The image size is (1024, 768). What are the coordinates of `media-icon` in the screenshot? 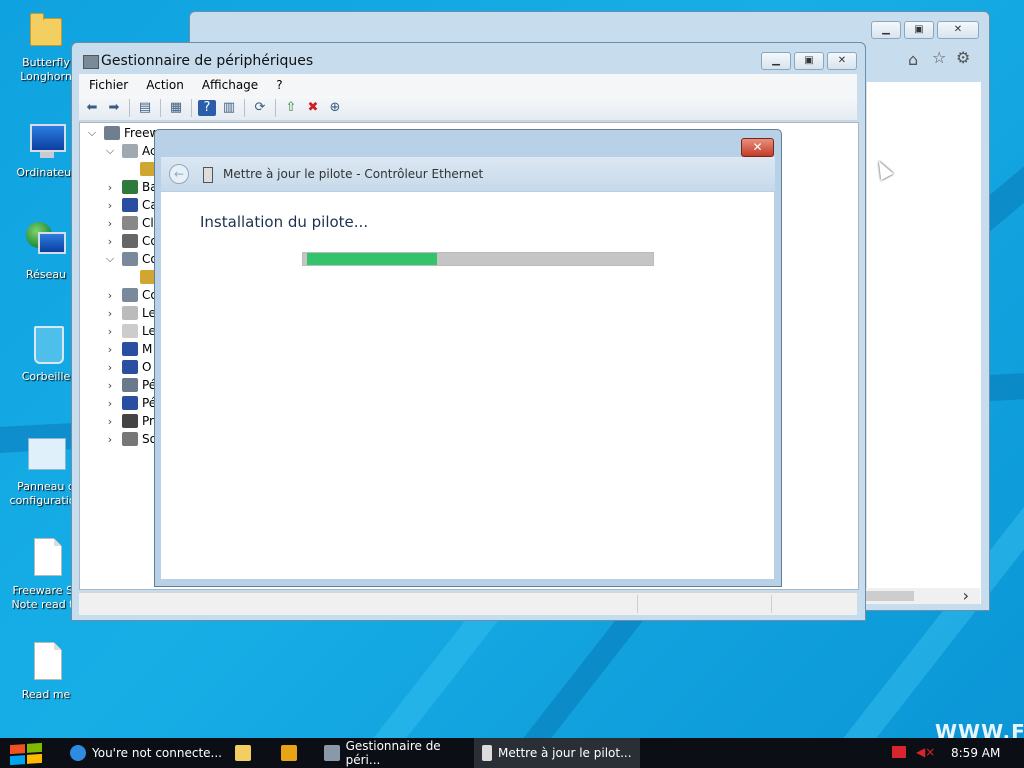 It's located at (289, 753).